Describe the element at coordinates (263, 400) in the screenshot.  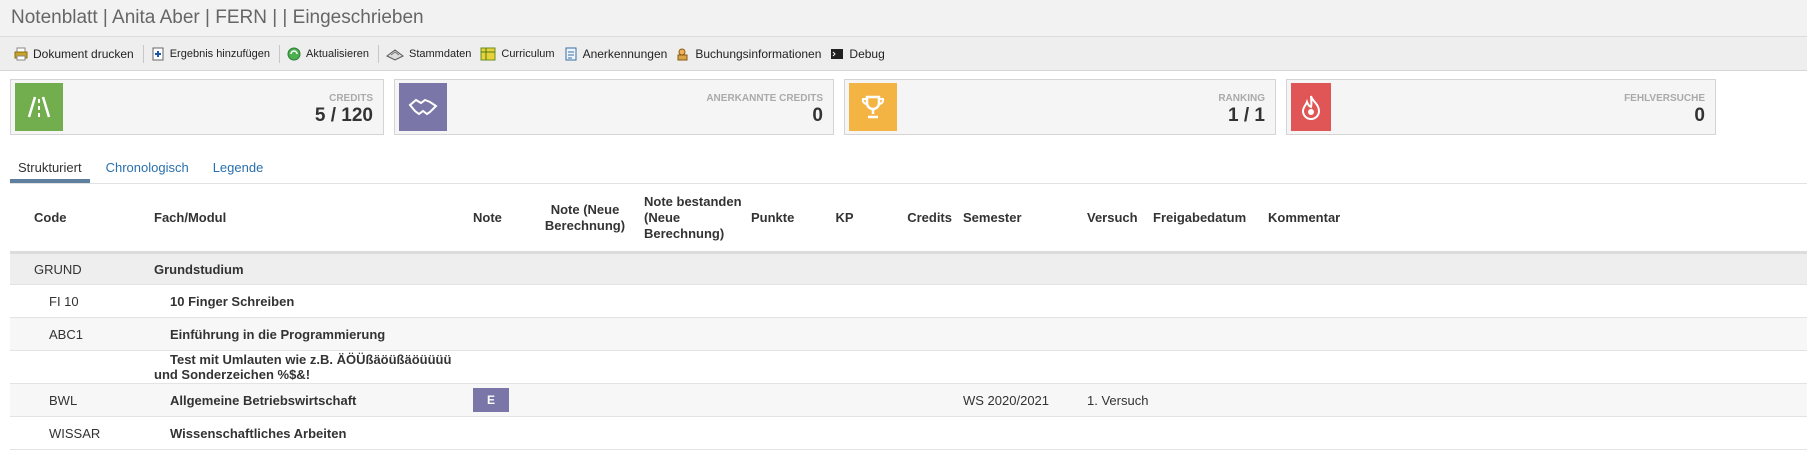
I see `row-name: Allgemeine Betriebswirtschaft` at that location.